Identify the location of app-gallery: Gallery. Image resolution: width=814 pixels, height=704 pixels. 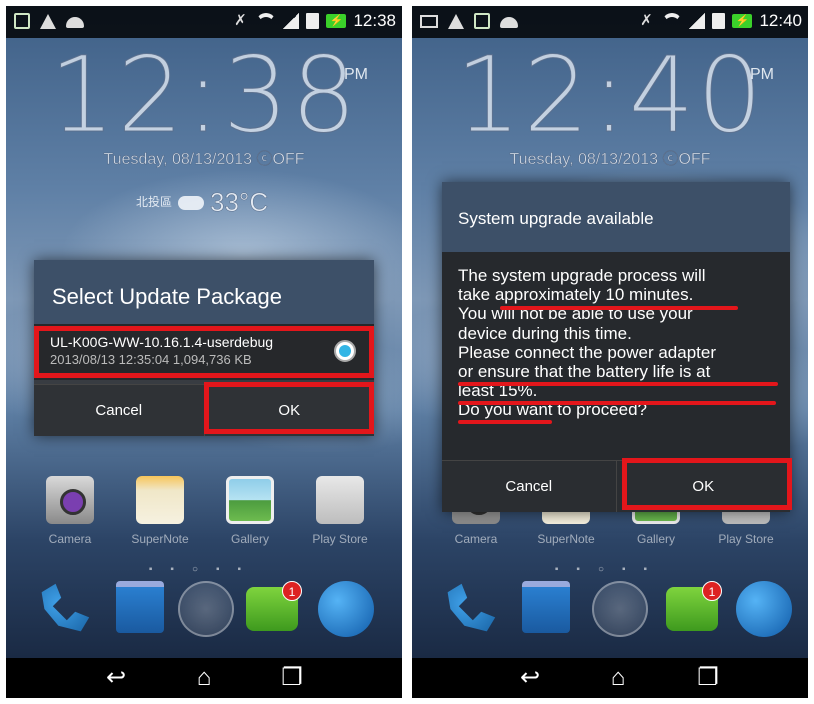
(250, 511).